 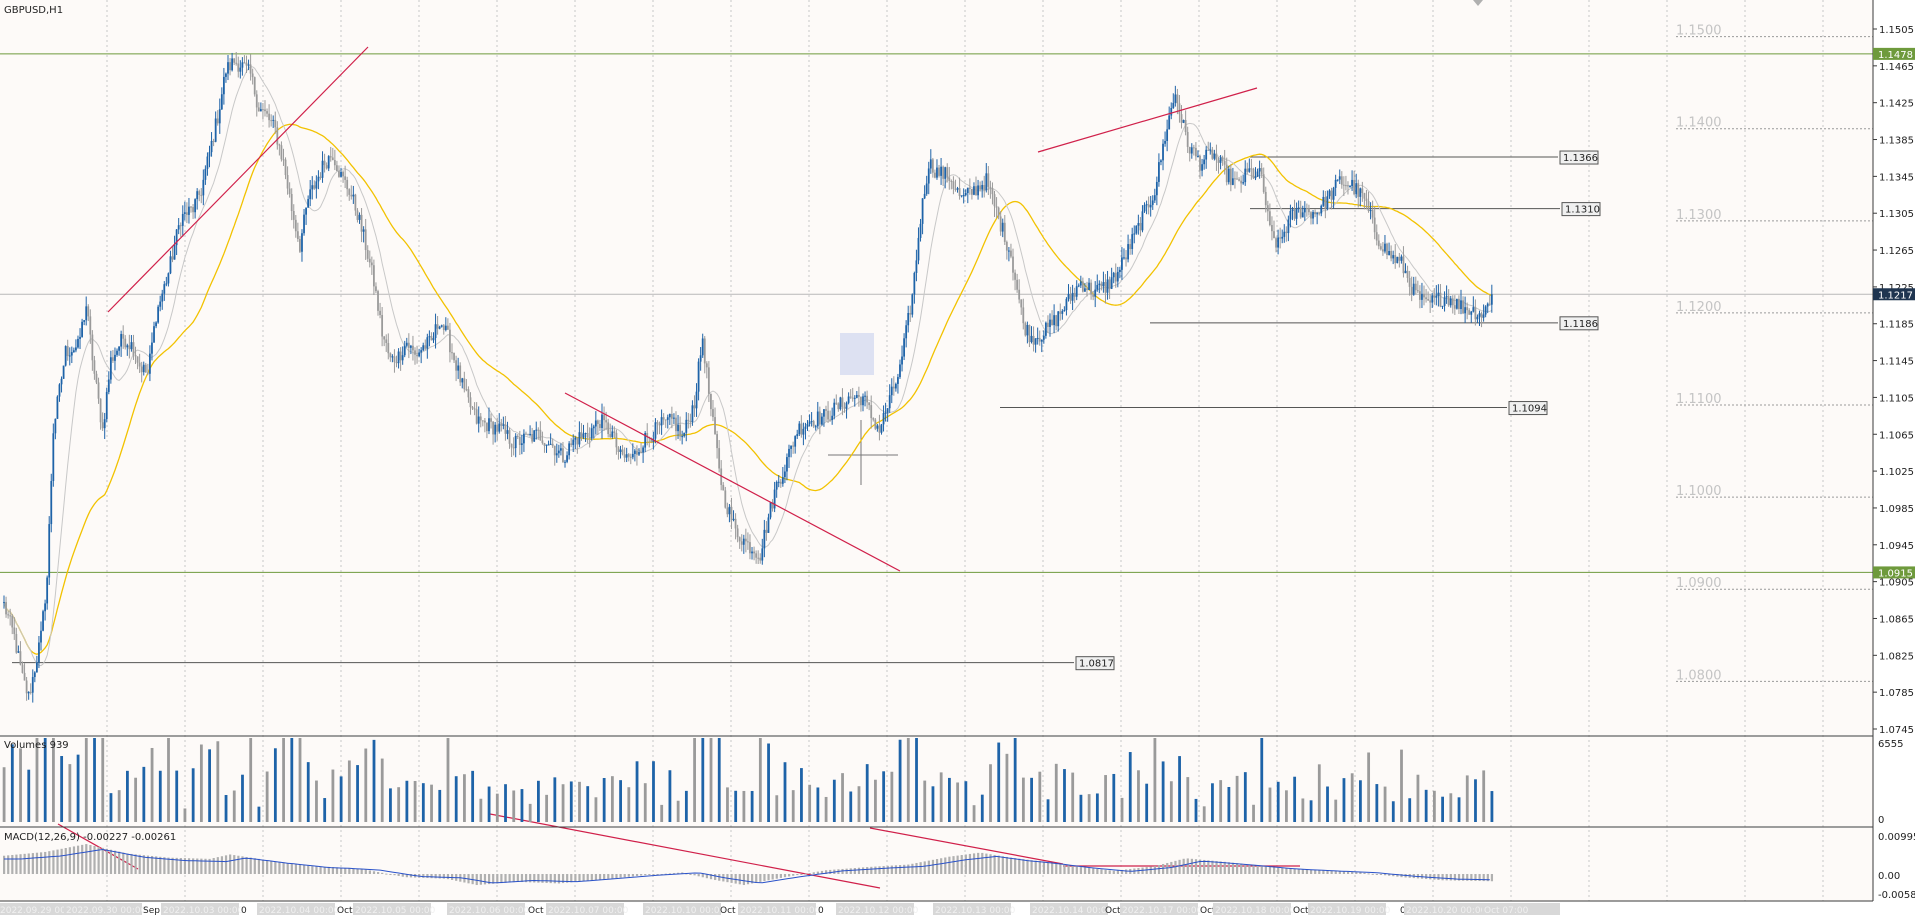 I want to click on time-tick-label: 2022.10.07 00:00, so click(x=588, y=911).